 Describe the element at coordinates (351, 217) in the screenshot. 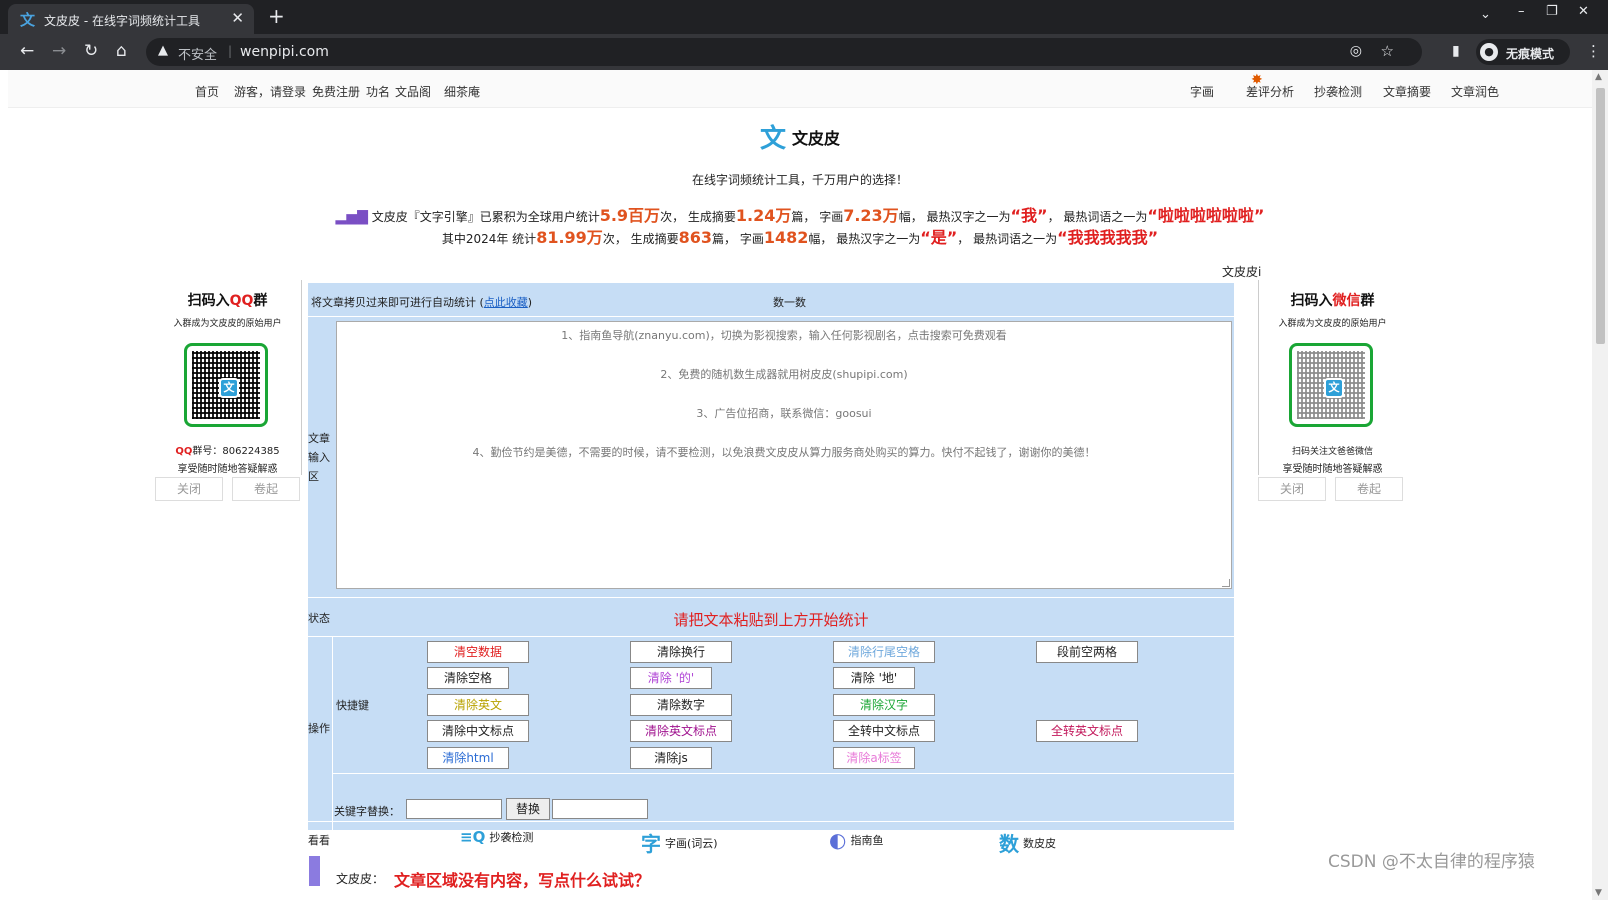

I see `bar-chart-icon: ▂▅▇` at that location.